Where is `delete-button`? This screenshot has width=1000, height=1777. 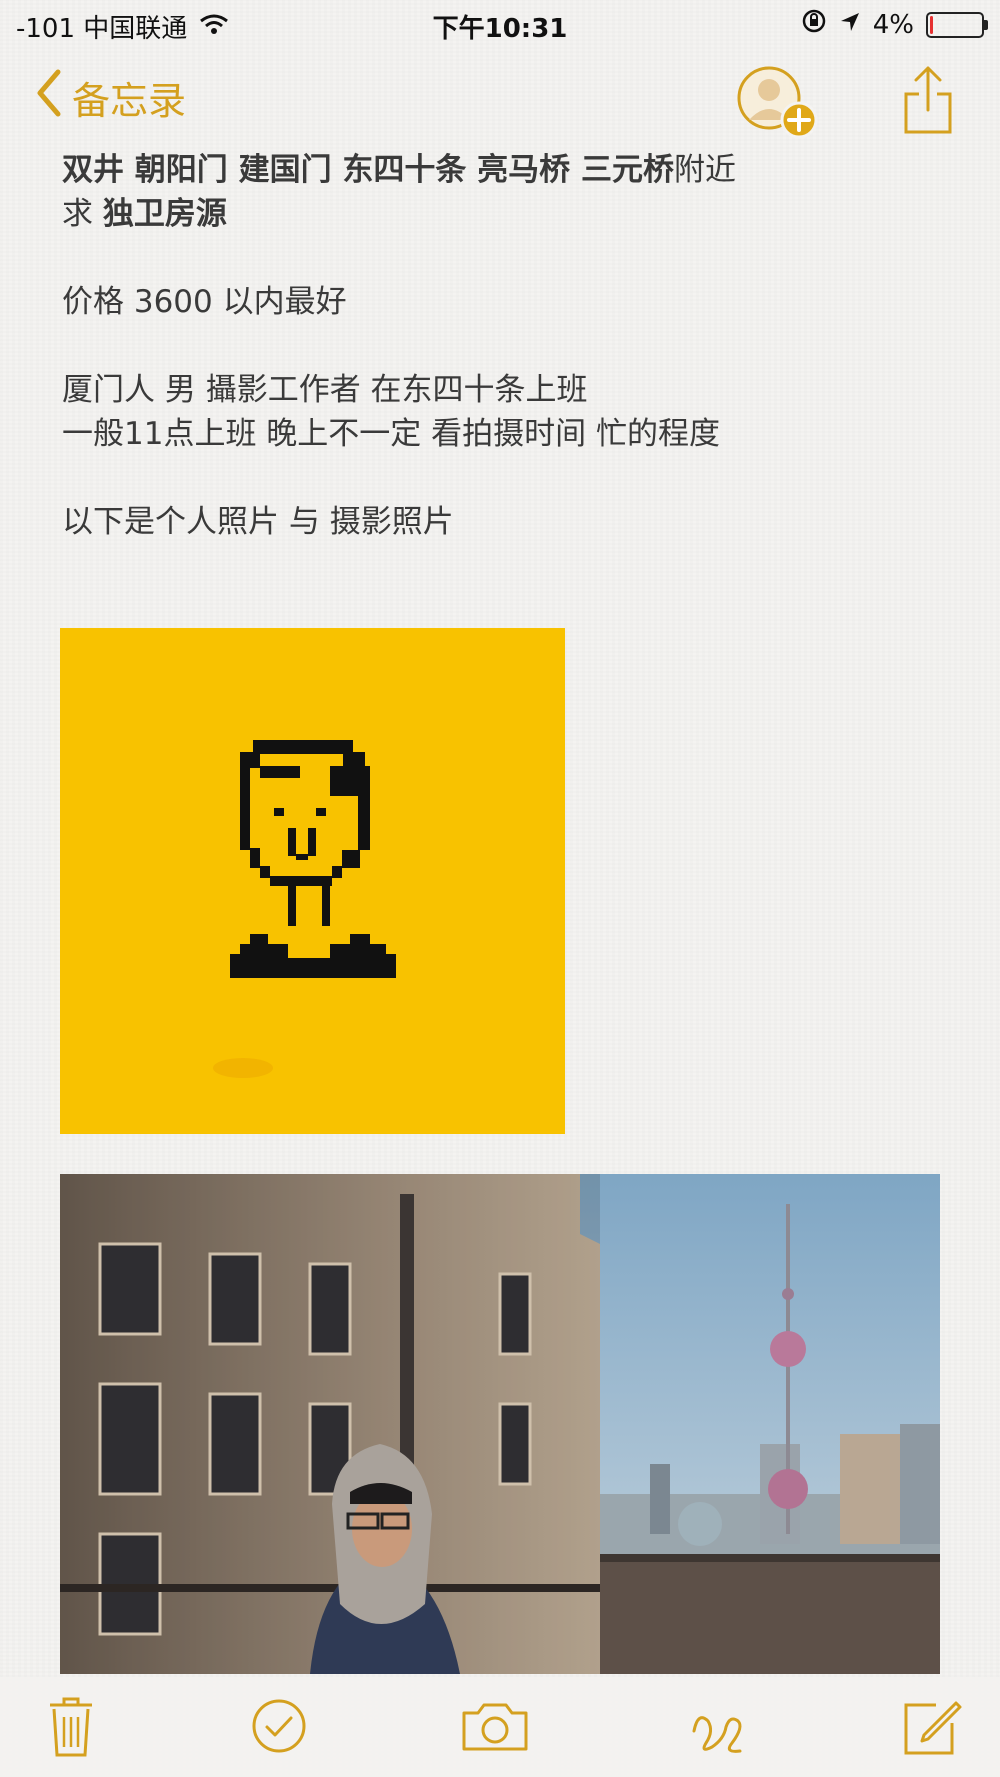
delete-button is located at coordinates (71, 1726).